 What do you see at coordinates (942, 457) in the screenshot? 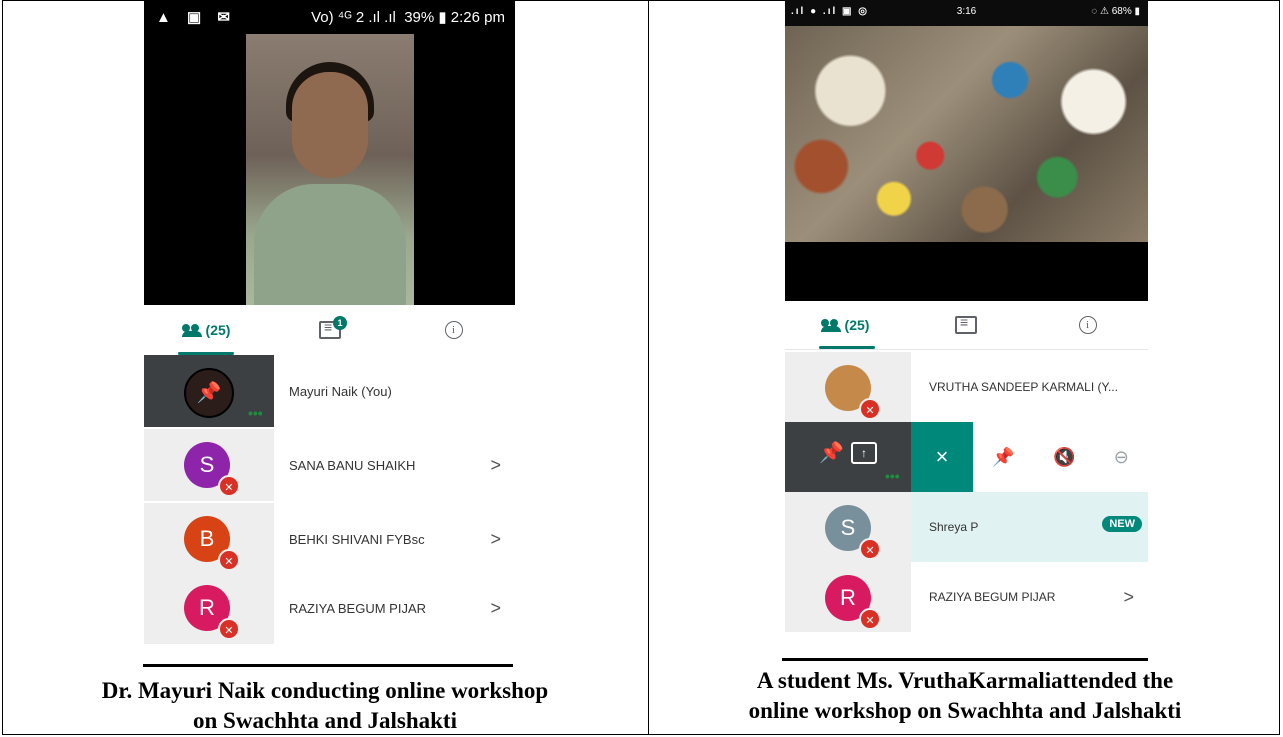
I see `close-button: ×` at bounding box center [942, 457].